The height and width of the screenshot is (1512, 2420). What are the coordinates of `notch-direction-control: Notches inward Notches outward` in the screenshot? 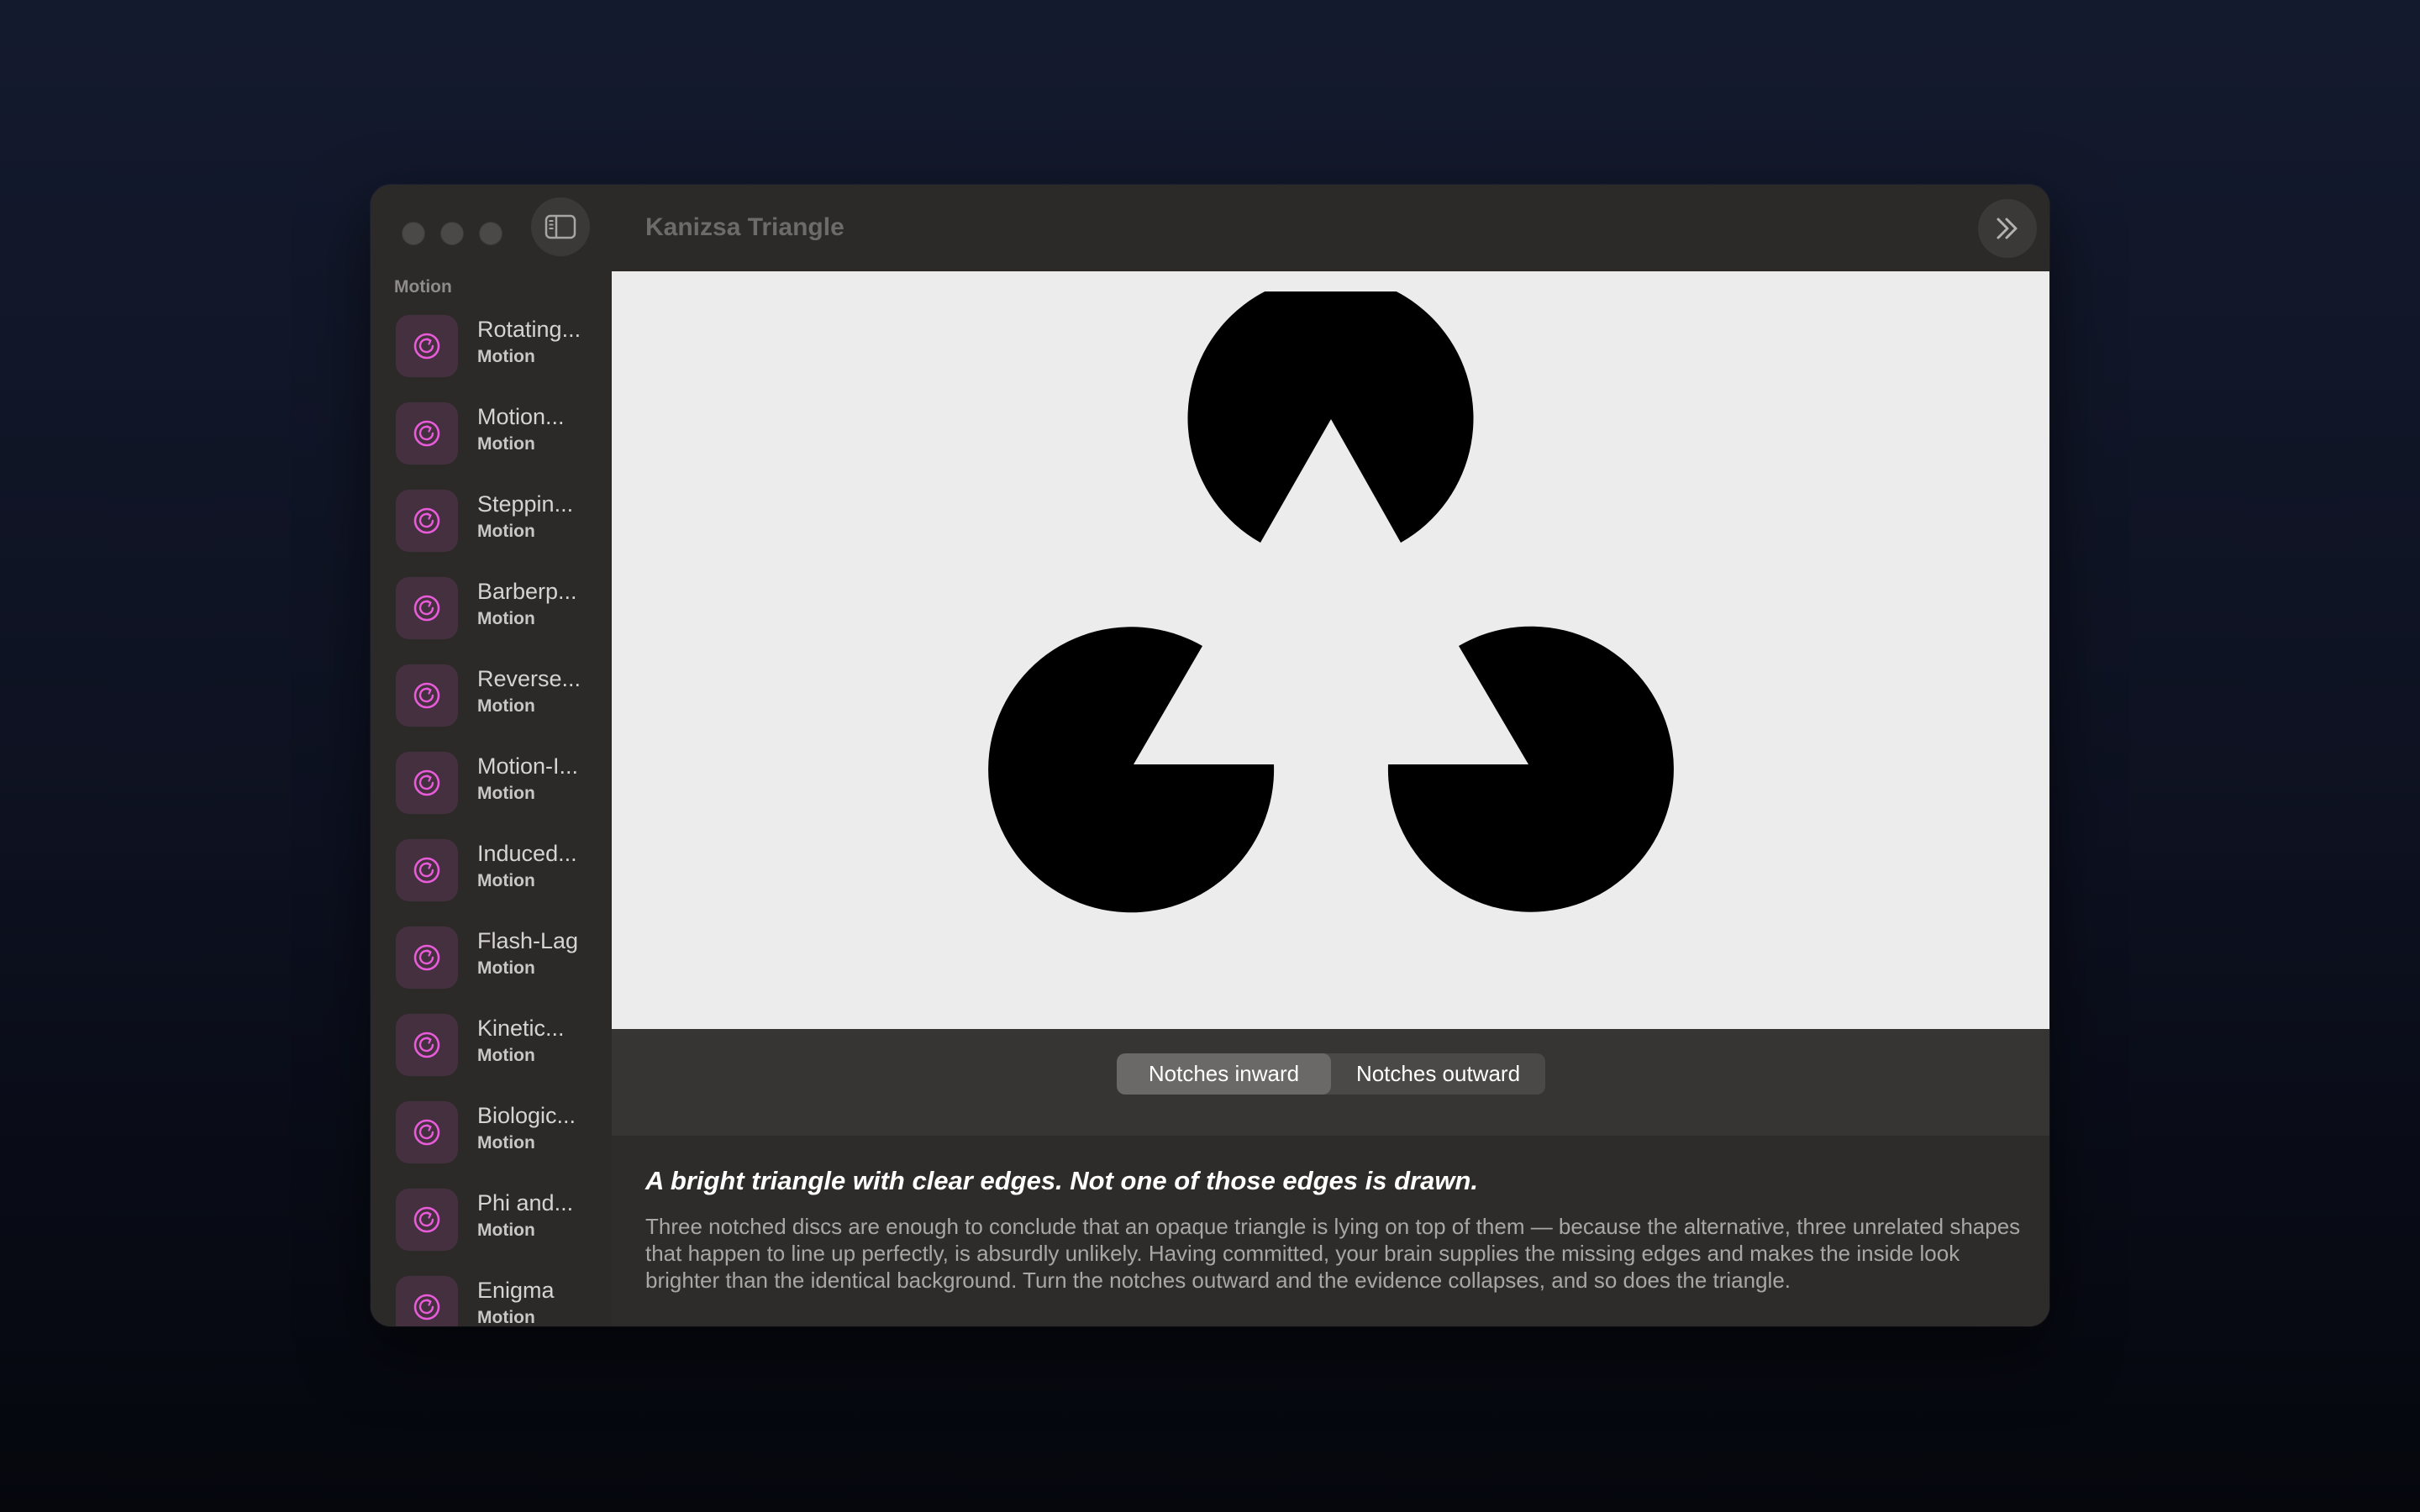 It's located at (1331, 1074).